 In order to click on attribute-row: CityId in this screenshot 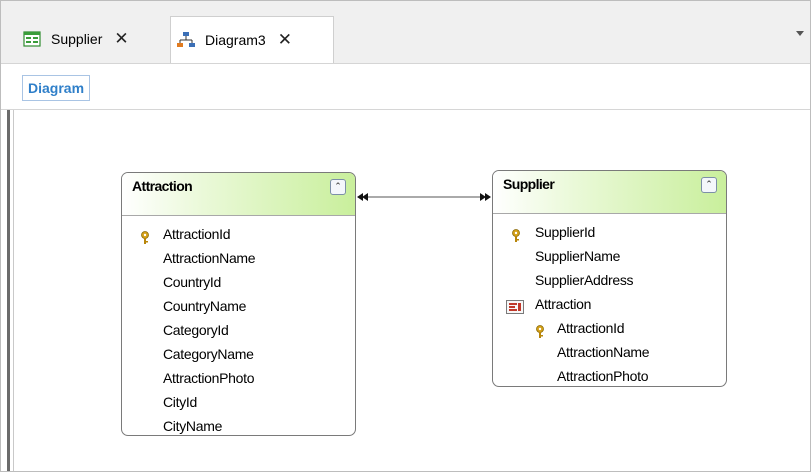, I will do `click(238, 402)`.